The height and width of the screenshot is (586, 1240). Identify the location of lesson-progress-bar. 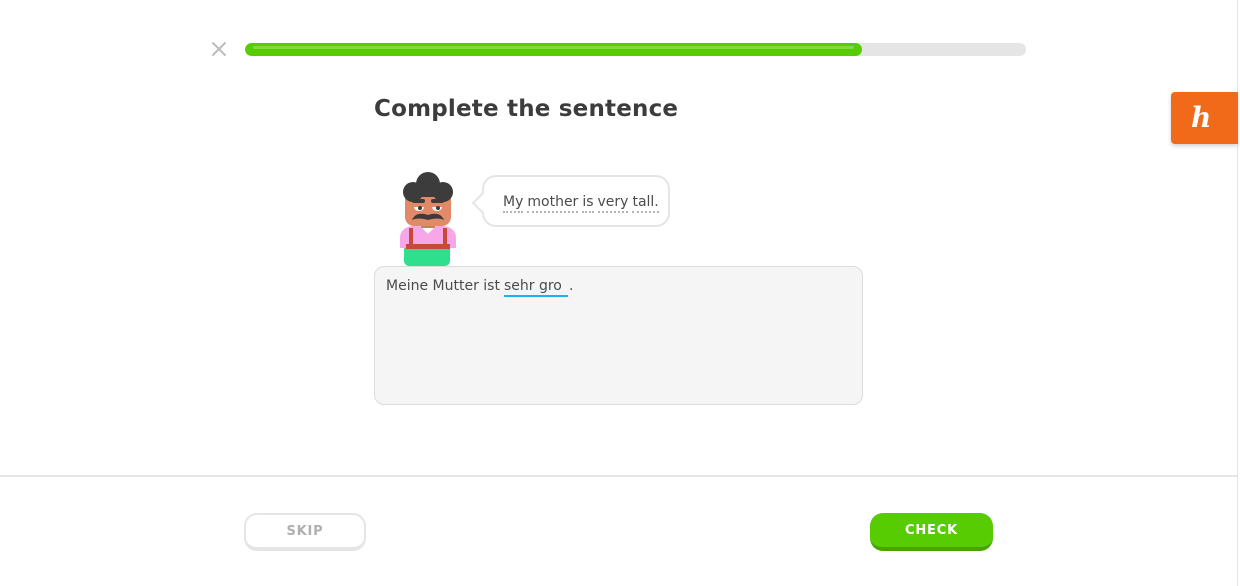
(635, 49).